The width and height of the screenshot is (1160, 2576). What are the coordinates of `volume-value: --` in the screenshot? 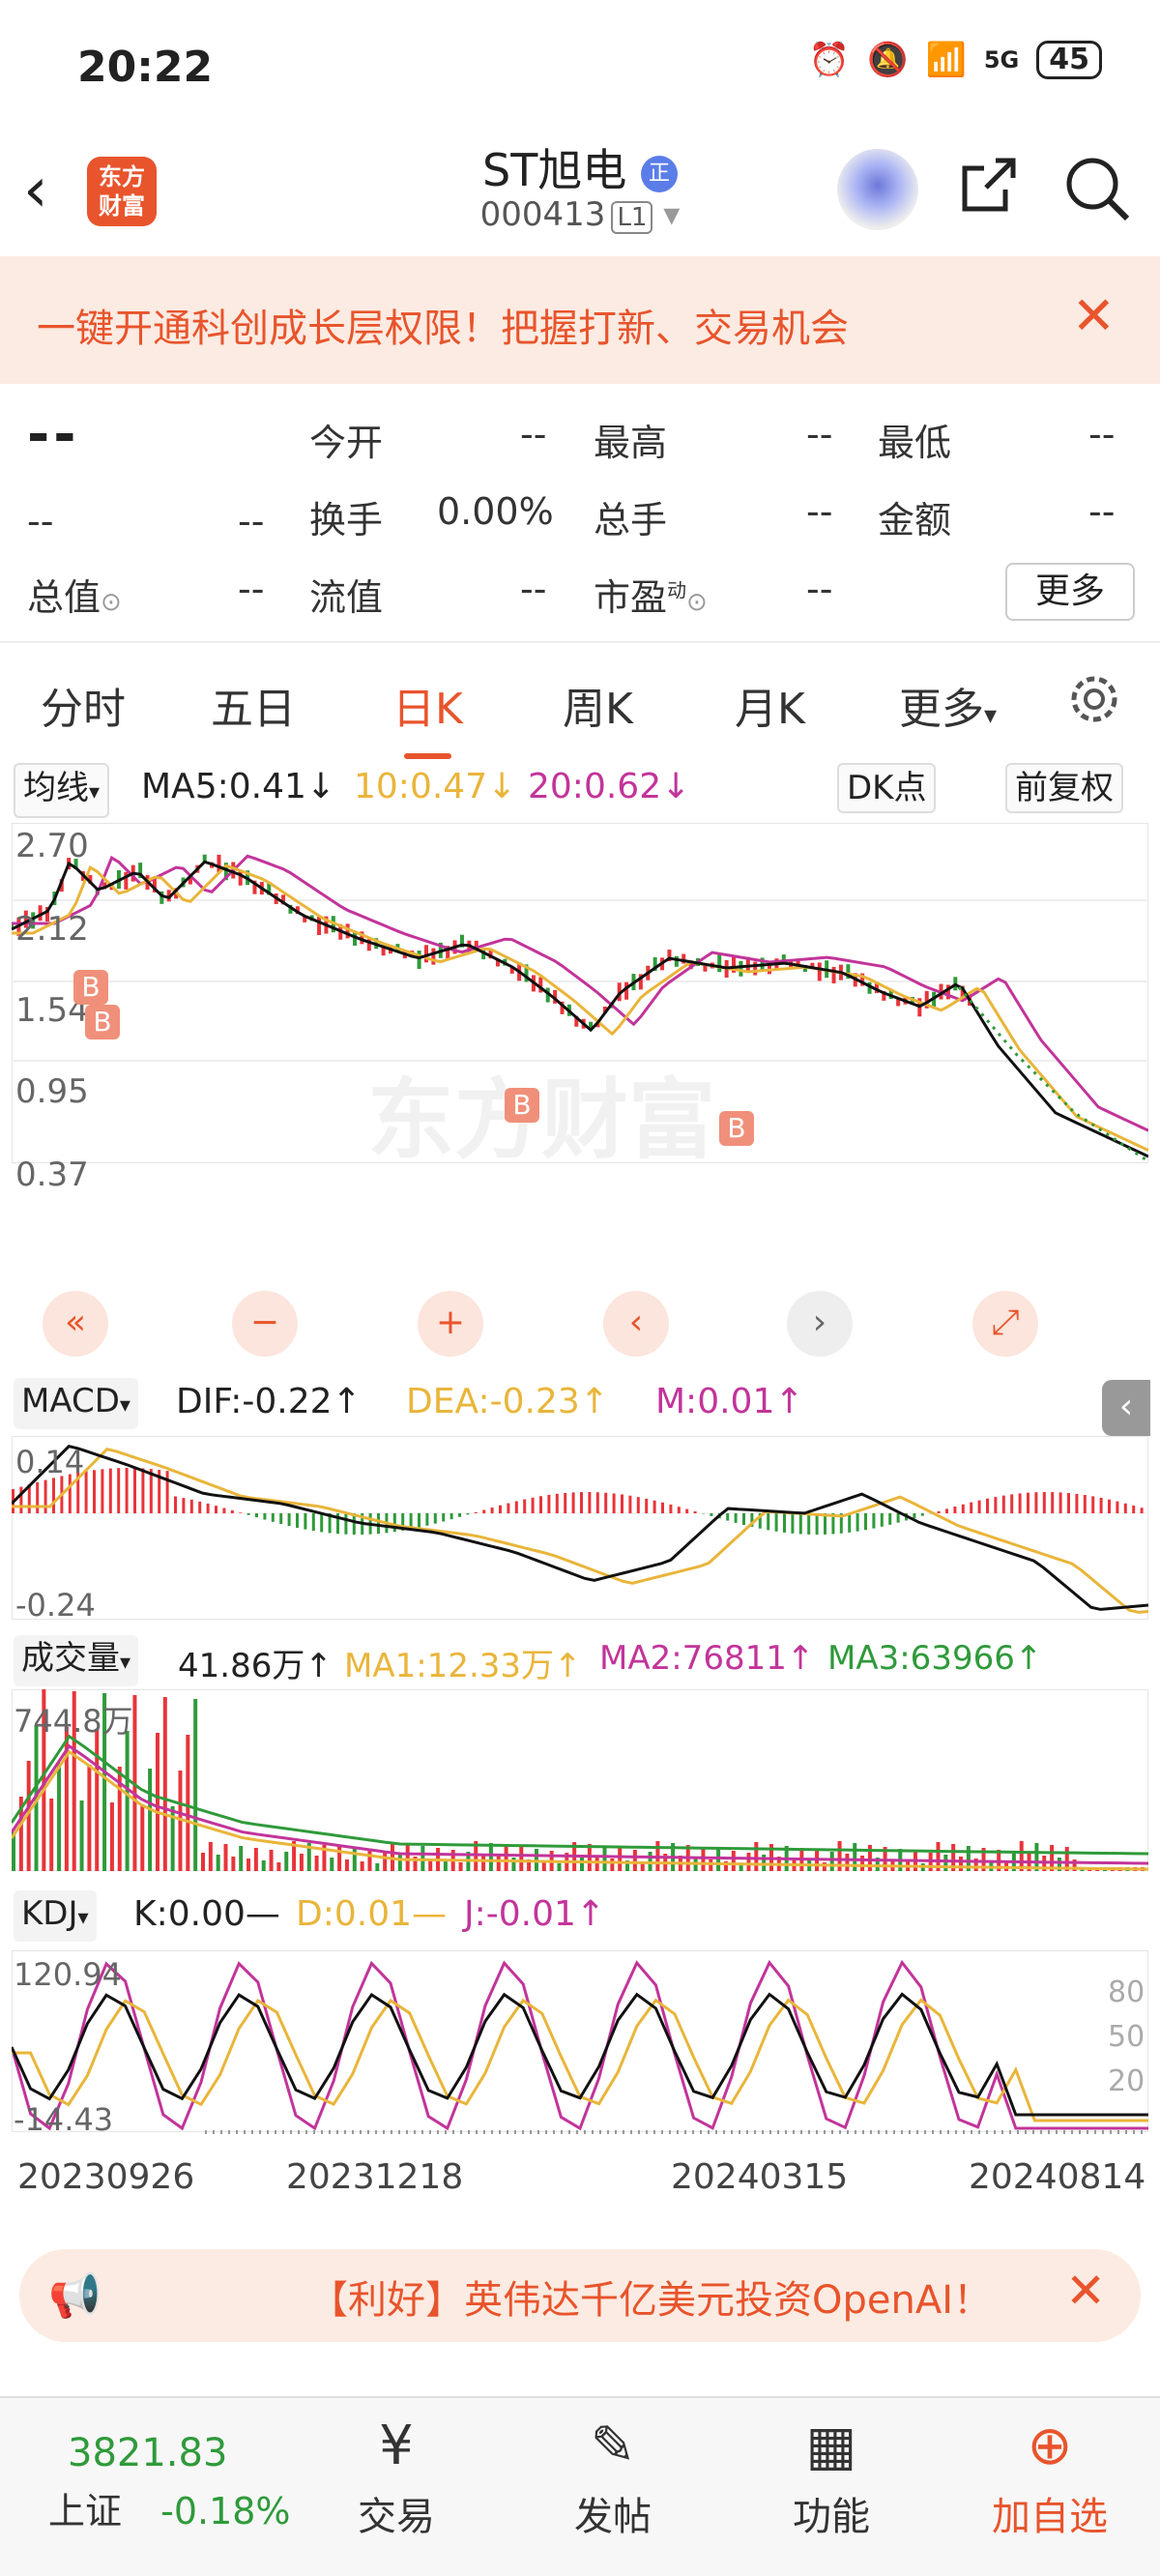 It's located at (820, 511).